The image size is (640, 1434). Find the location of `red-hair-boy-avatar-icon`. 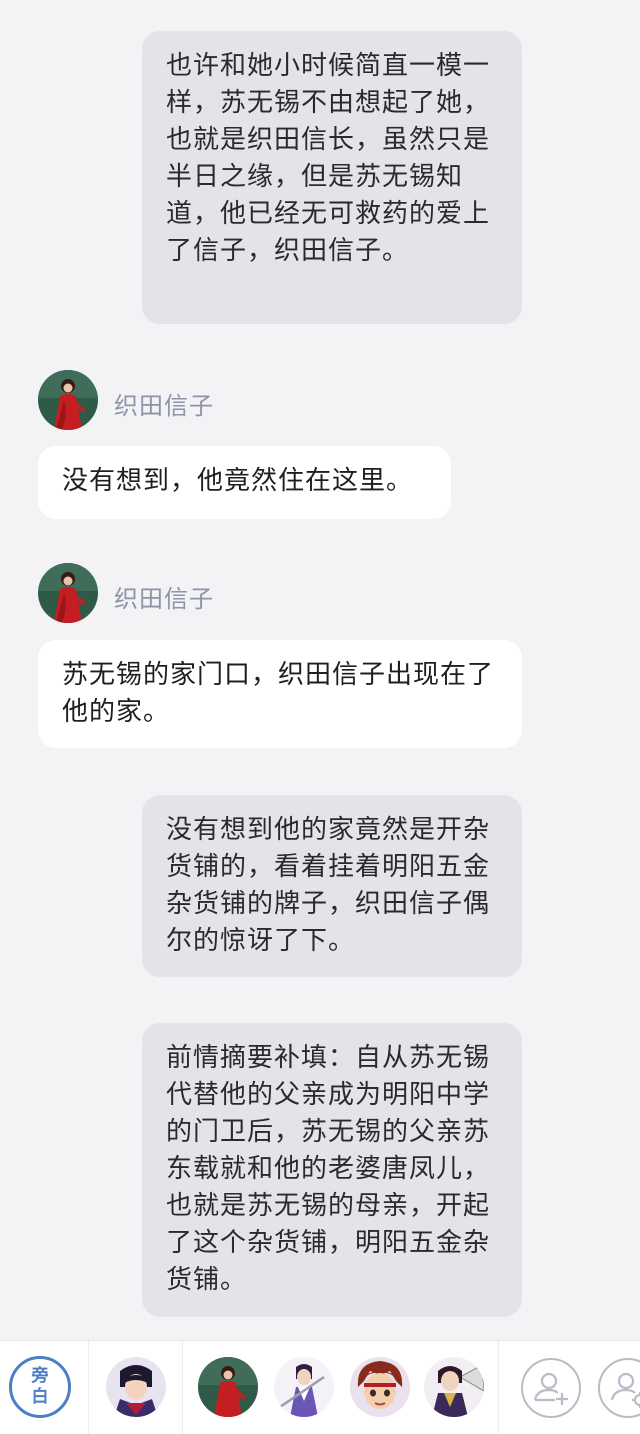

red-hair-boy-avatar-icon is located at coordinates (380, 1387).